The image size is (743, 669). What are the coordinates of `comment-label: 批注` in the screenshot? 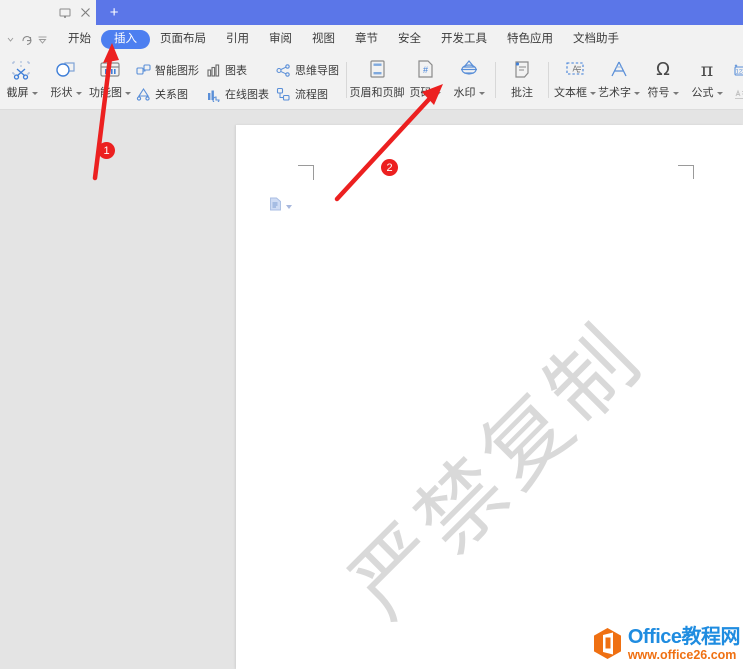 It's located at (522, 93).